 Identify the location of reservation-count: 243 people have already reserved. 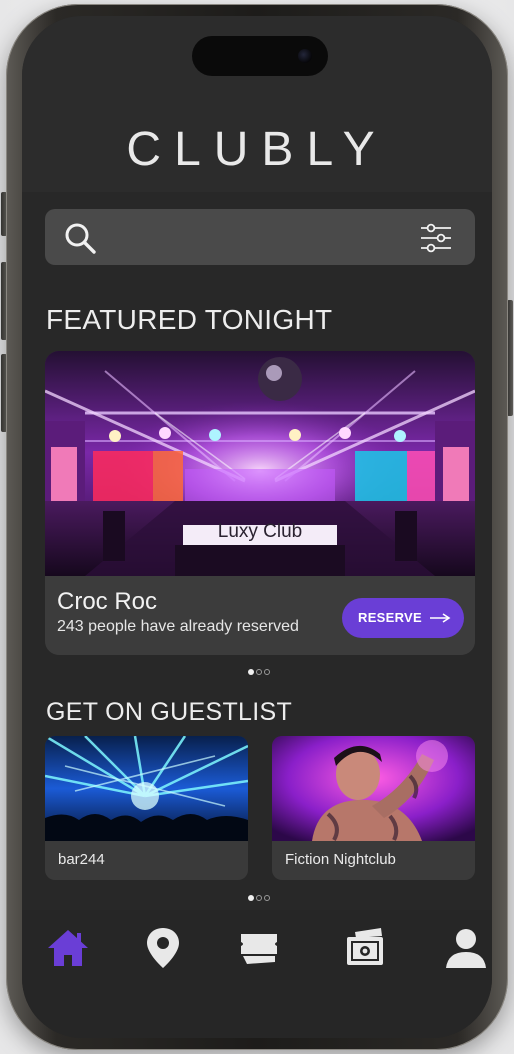
(178, 626).